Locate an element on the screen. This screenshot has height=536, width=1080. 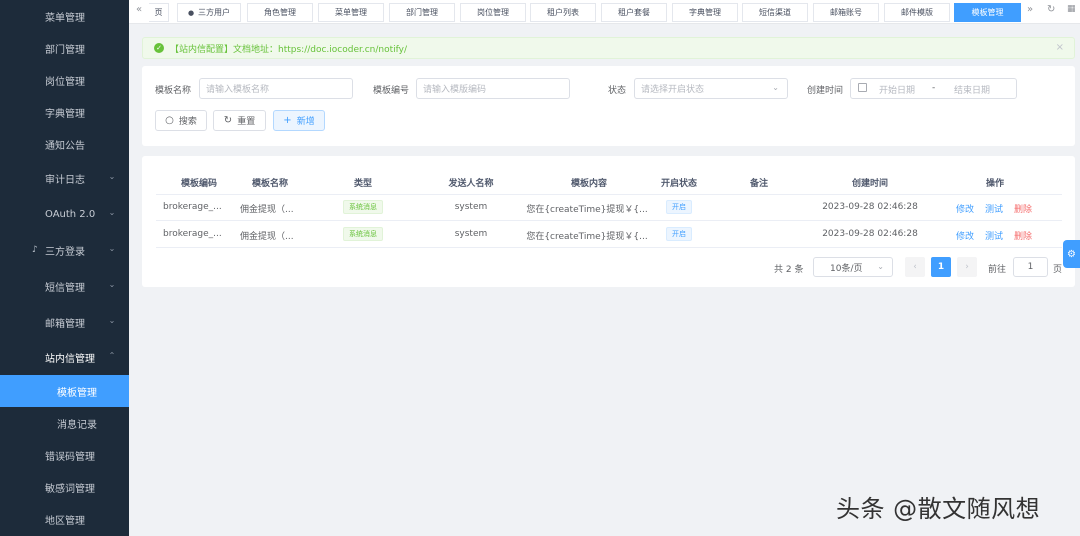
sidebar-item-post: 岗位管理 is located at coordinates (64, 80).